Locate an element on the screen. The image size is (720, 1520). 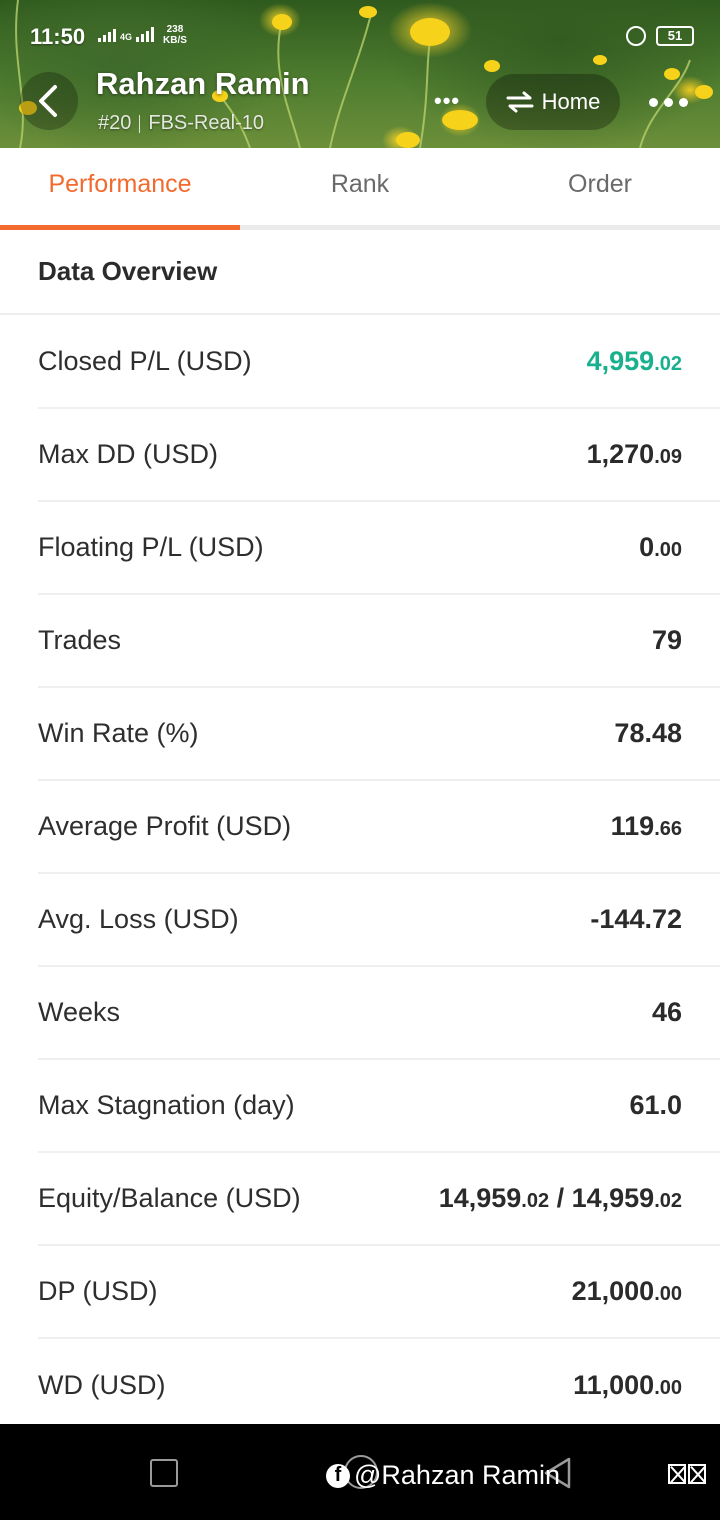
list-item: Trades 79 is located at coordinates (379, 641).